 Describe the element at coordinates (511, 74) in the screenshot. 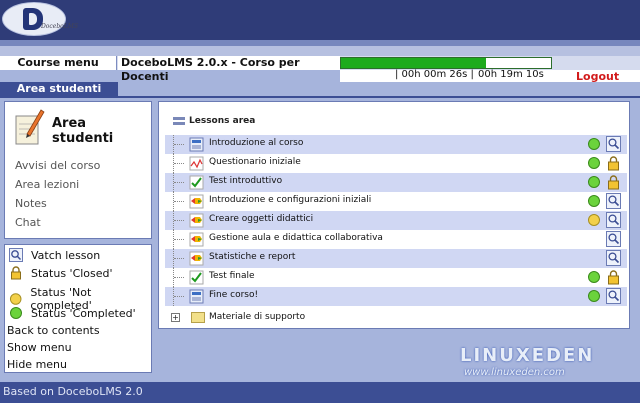

I see `total-timer: 00h 19m 10s` at that location.